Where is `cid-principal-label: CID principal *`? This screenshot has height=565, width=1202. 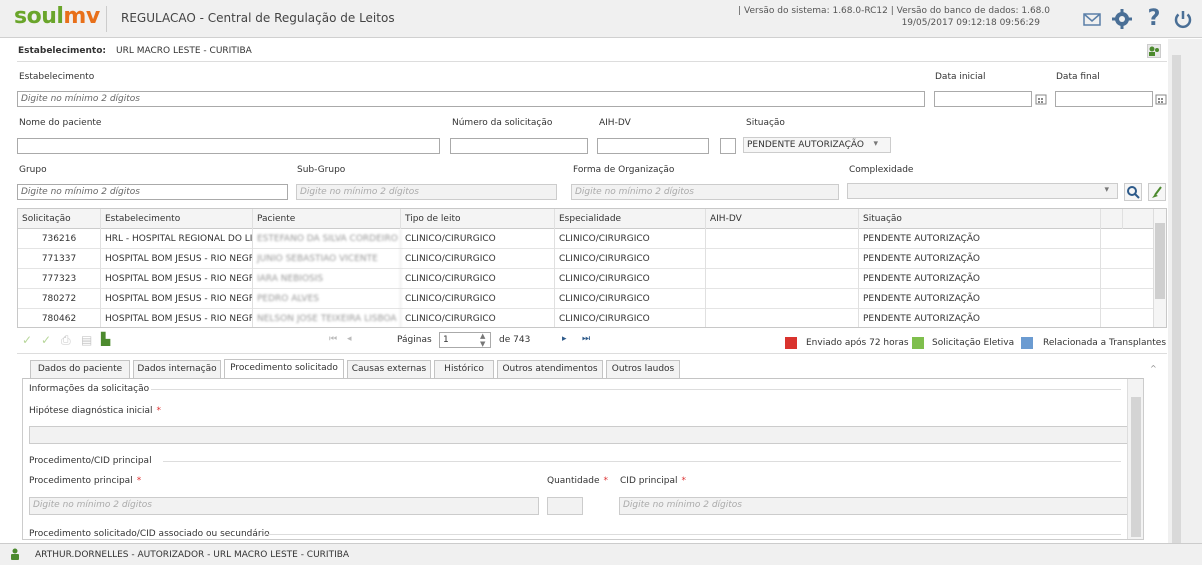
cid-principal-label: CID principal * is located at coordinates (653, 481).